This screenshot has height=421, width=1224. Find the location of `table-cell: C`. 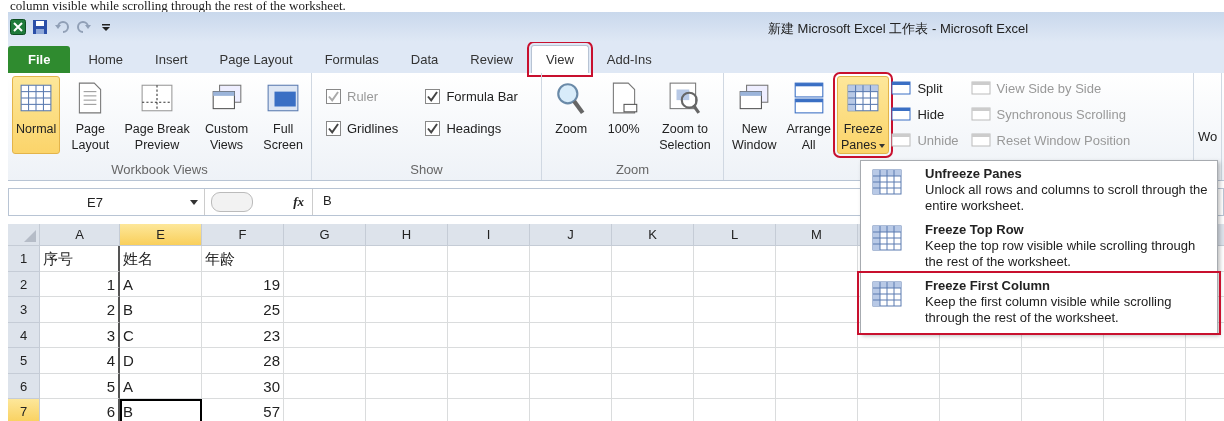

table-cell: C is located at coordinates (161, 335).